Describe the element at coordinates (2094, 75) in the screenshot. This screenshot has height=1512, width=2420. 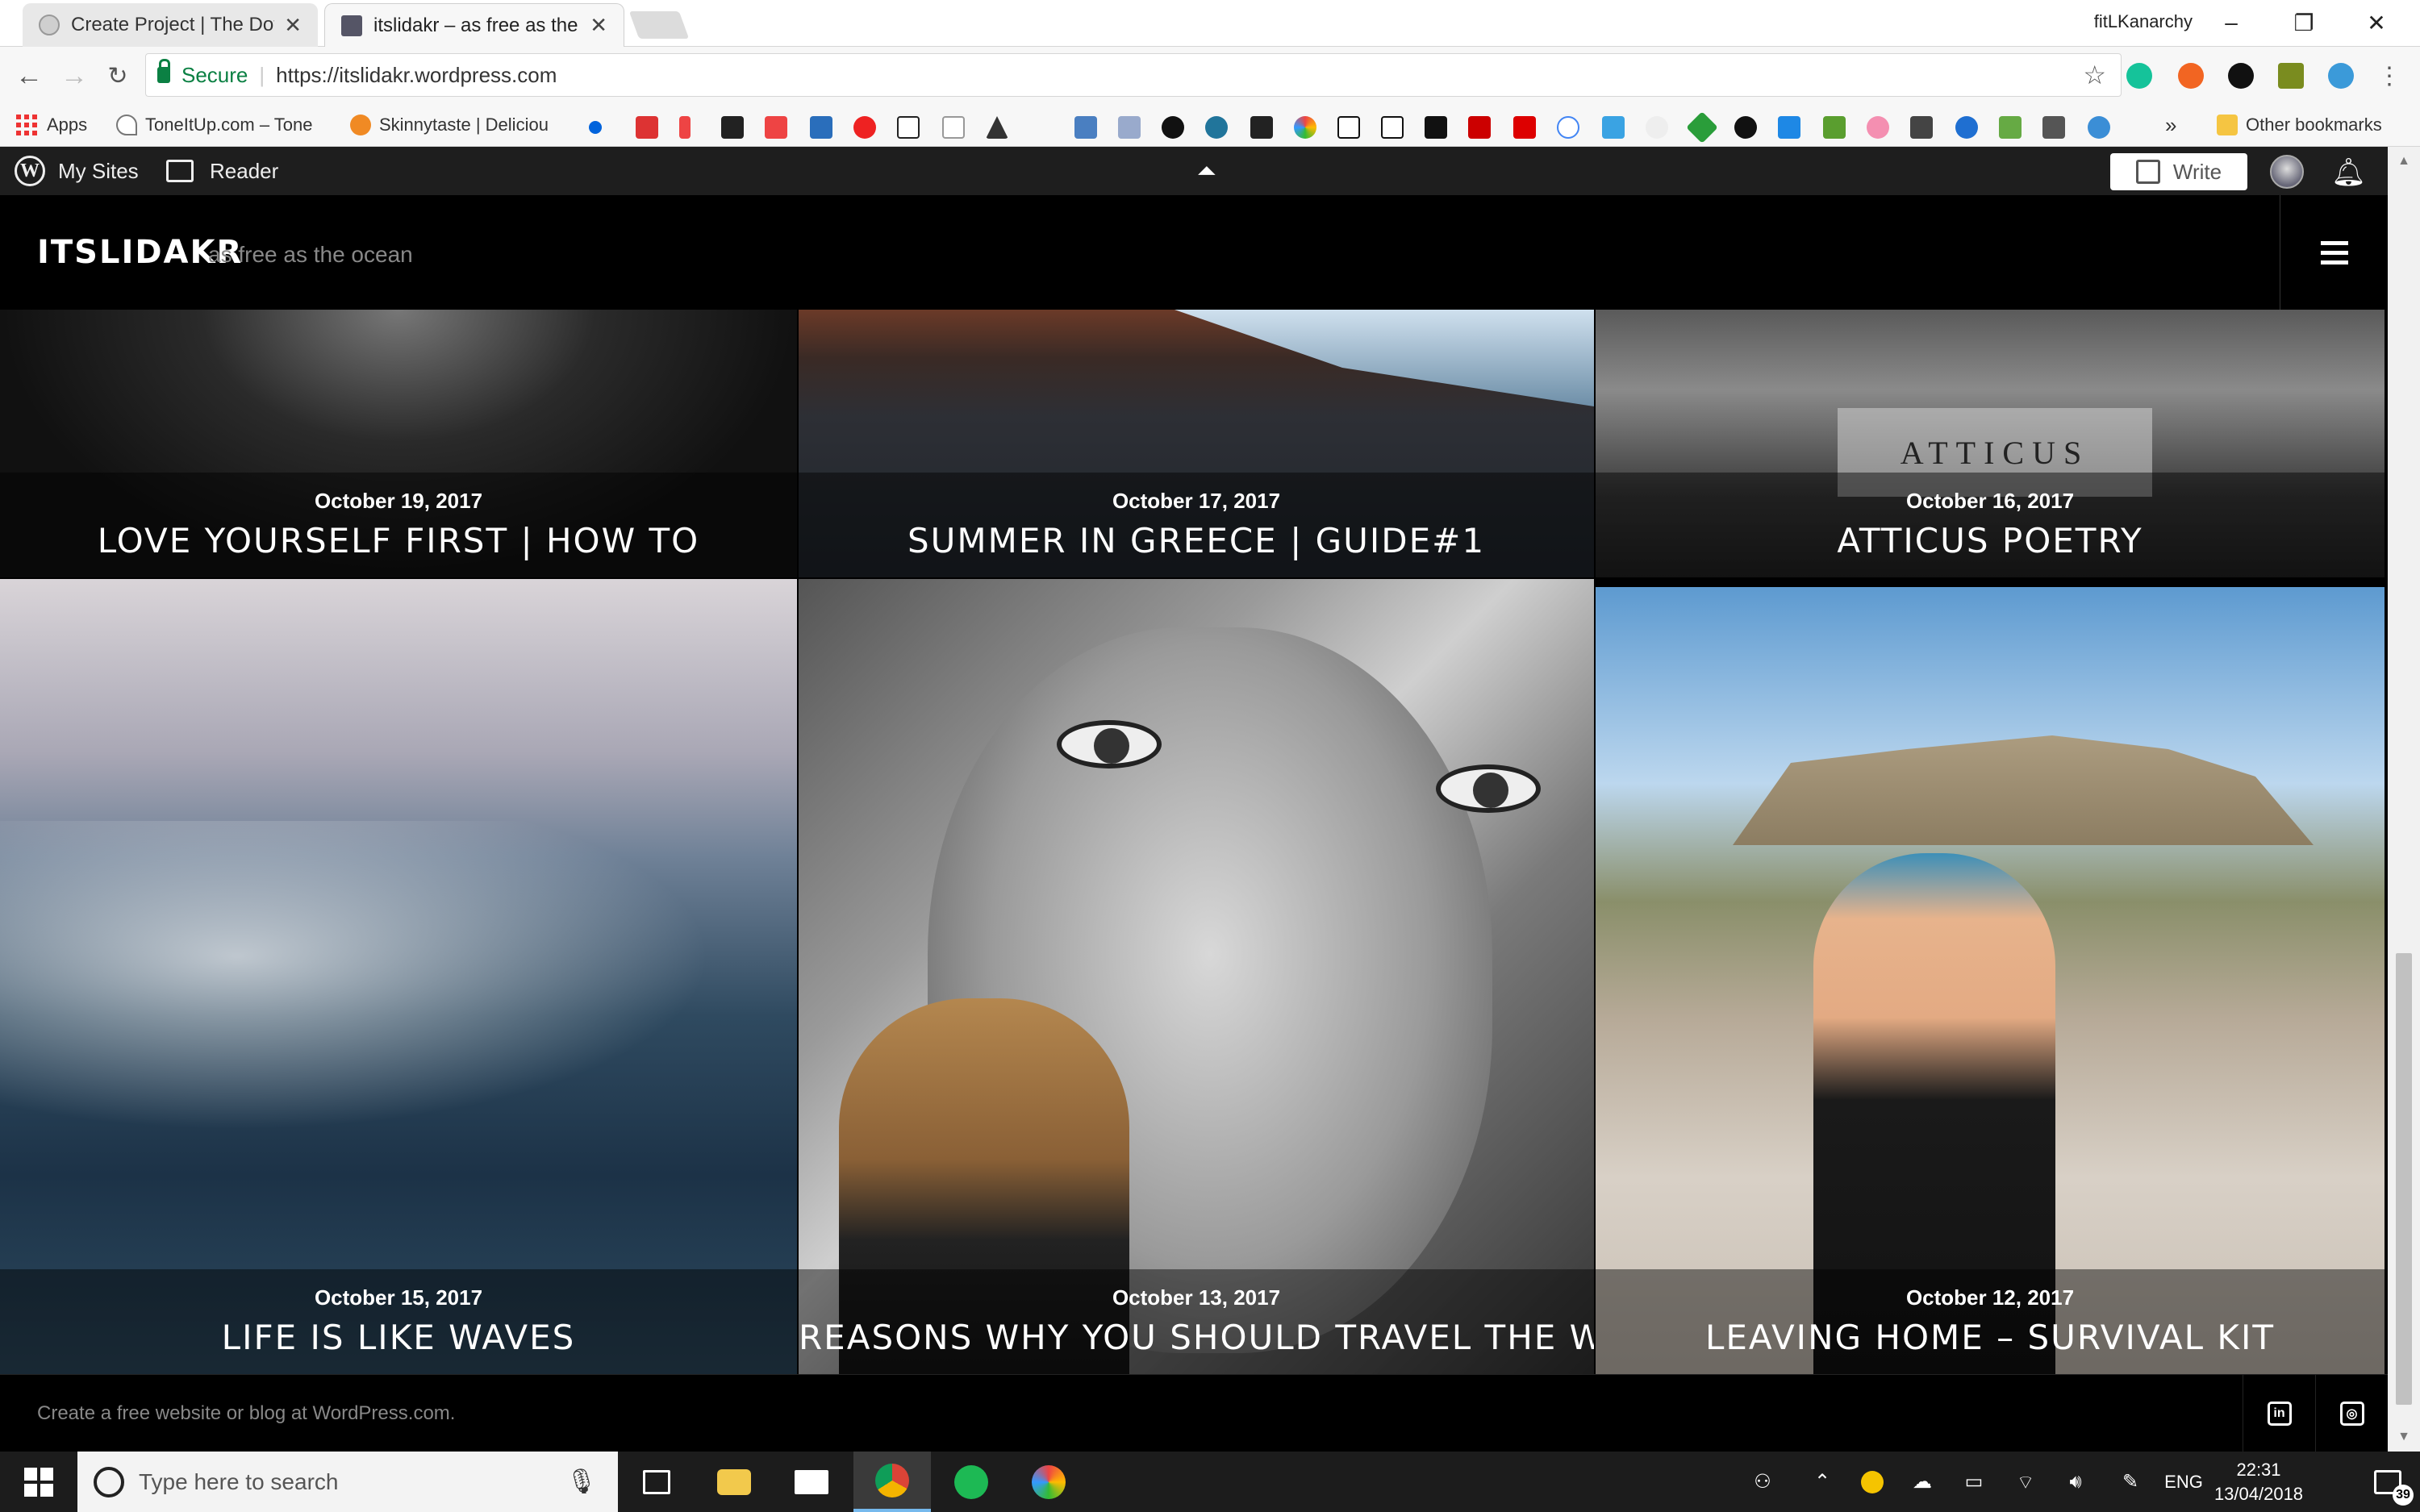
I see `bookmark-star-icon: ☆` at that location.